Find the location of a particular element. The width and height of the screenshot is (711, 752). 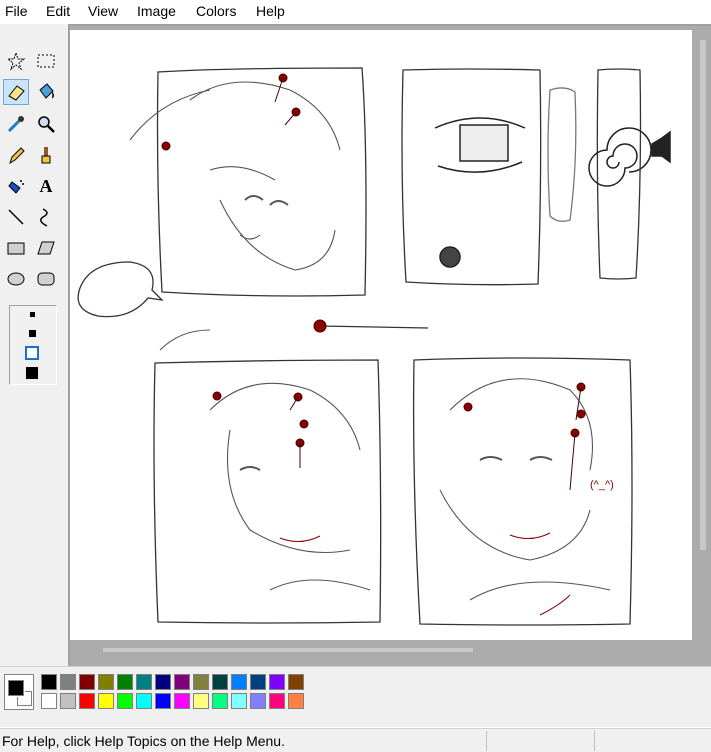

menu-colors: Colors is located at coordinates (216, 11).